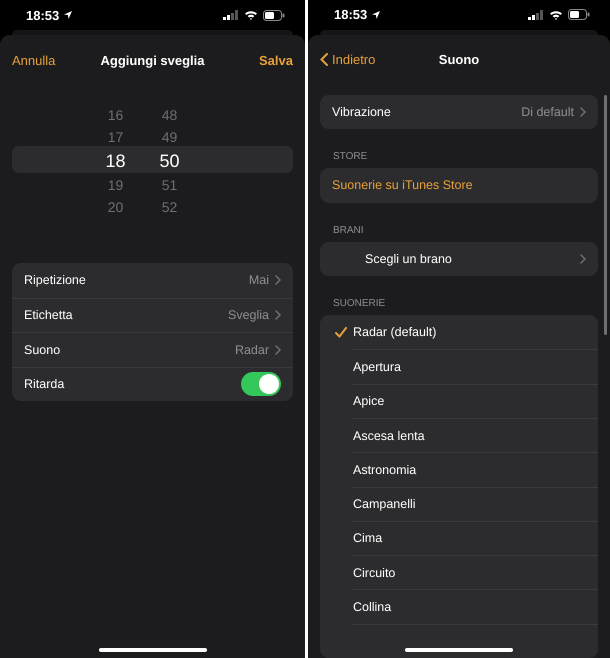 The width and height of the screenshot is (610, 658). Describe the element at coordinates (408, 259) in the screenshot. I see `list-item: Scegli un brano` at that location.